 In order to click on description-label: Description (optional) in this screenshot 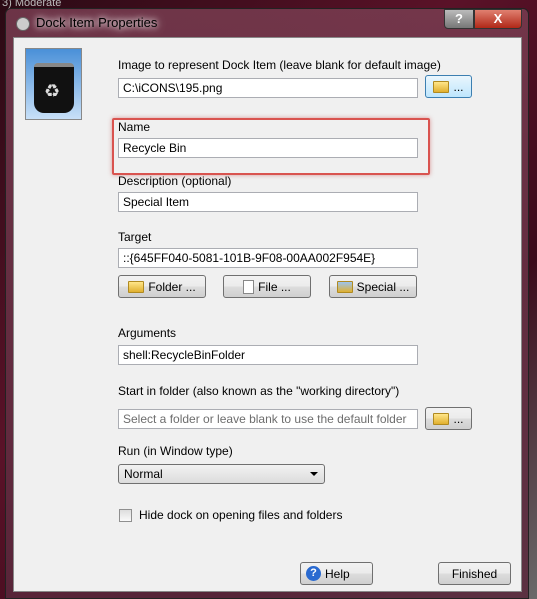, I will do `click(175, 181)`.